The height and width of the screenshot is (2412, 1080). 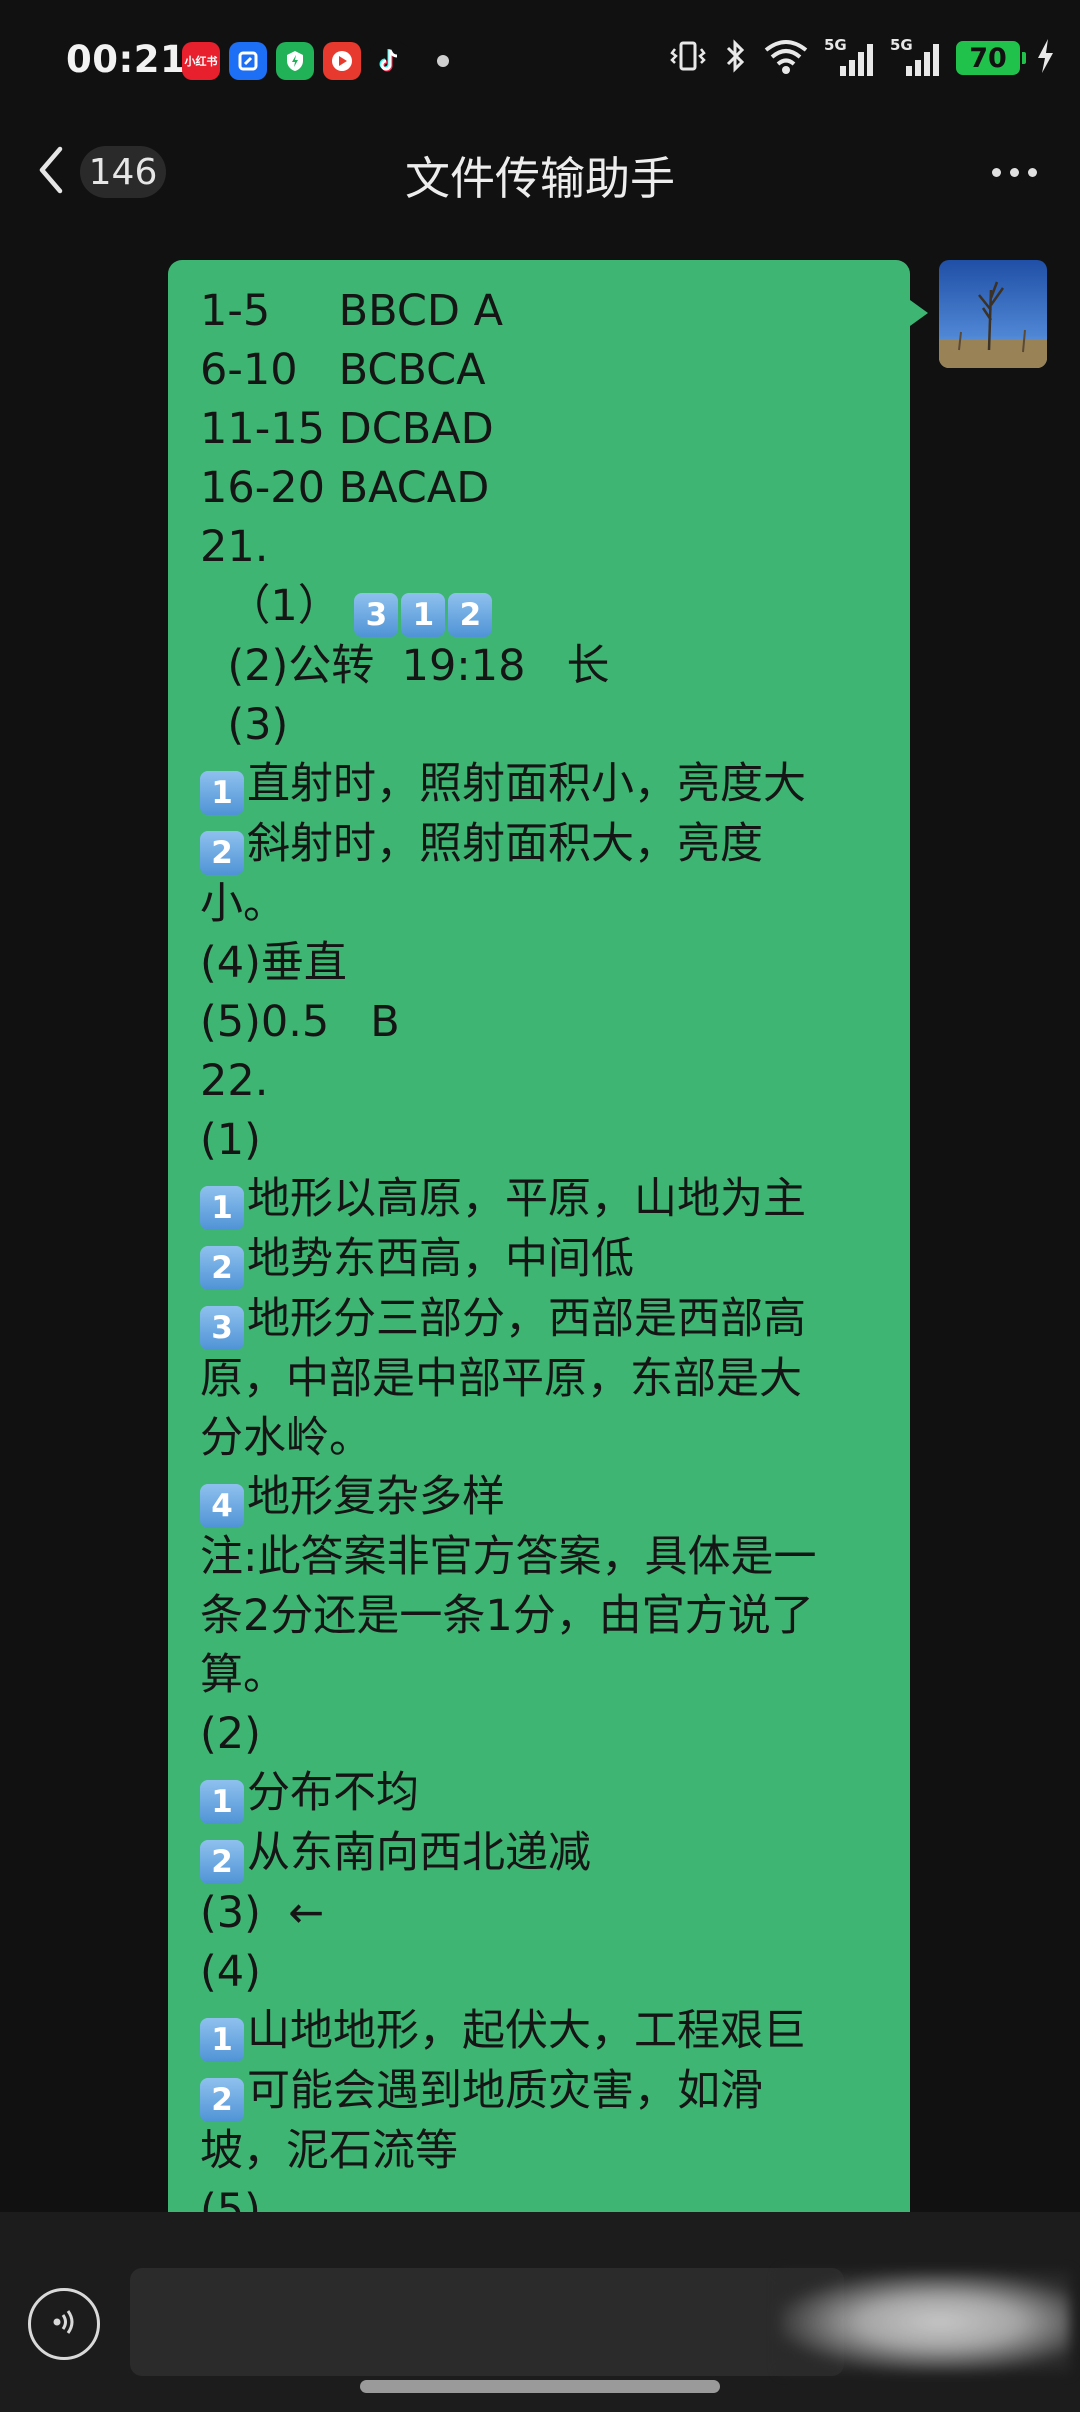 What do you see at coordinates (343, 370) in the screenshot?
I see `message-line-text: 6-10 BCBCA` at bounding box center [343, 370].